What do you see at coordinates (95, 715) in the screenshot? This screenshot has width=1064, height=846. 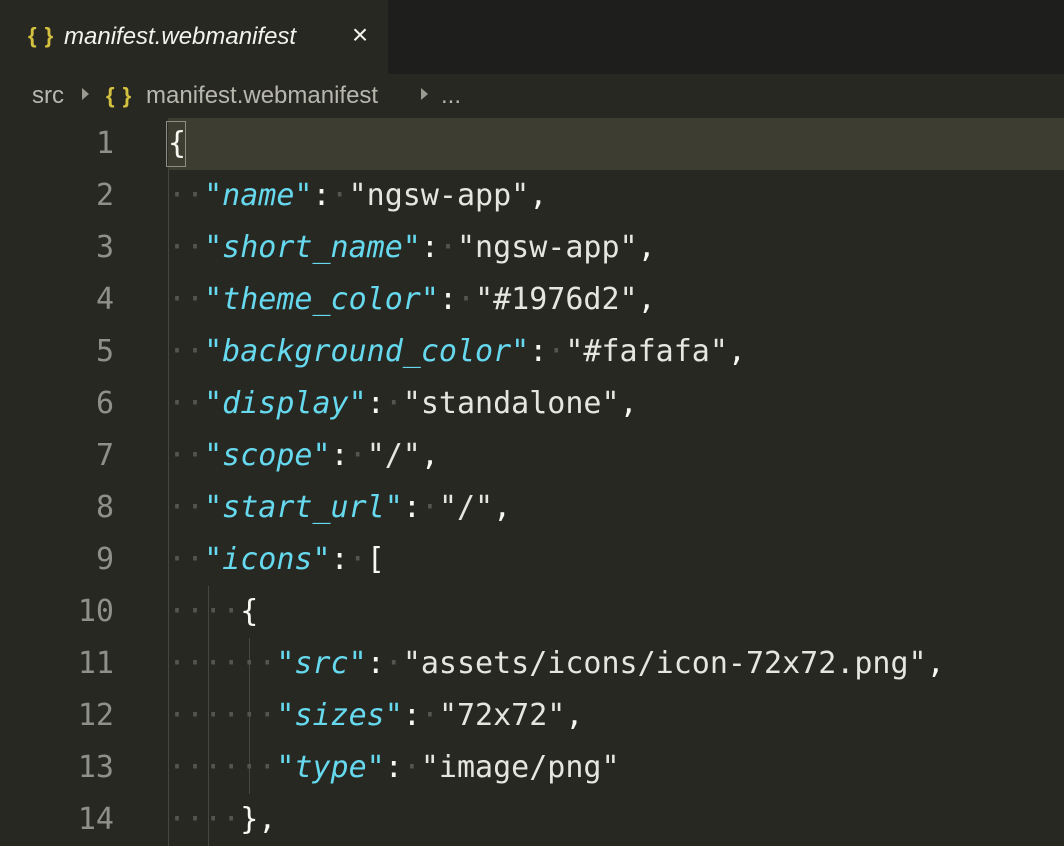 I see `line-number: 12` at bounding box center [95, 715].